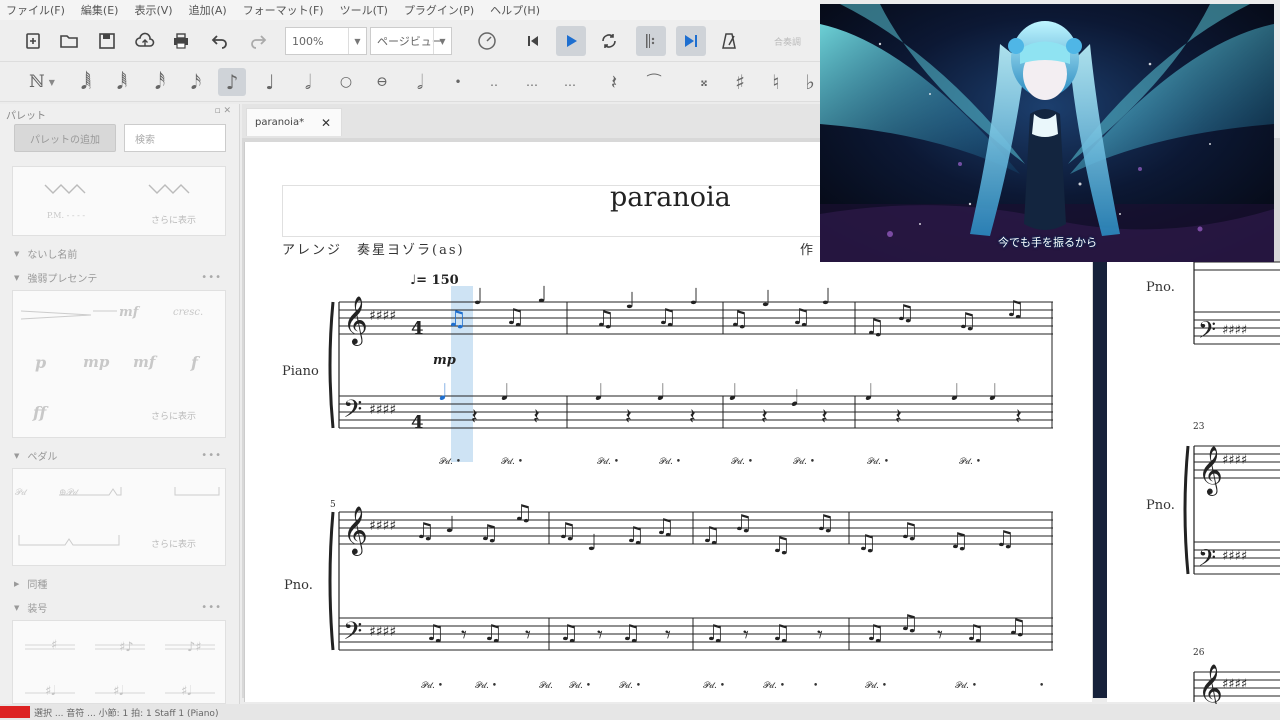 This screenshot has height=720, width=1280. Describe the element at coordinates (69, 41) in the screenshot. I see `open-folder-icon` at that location.